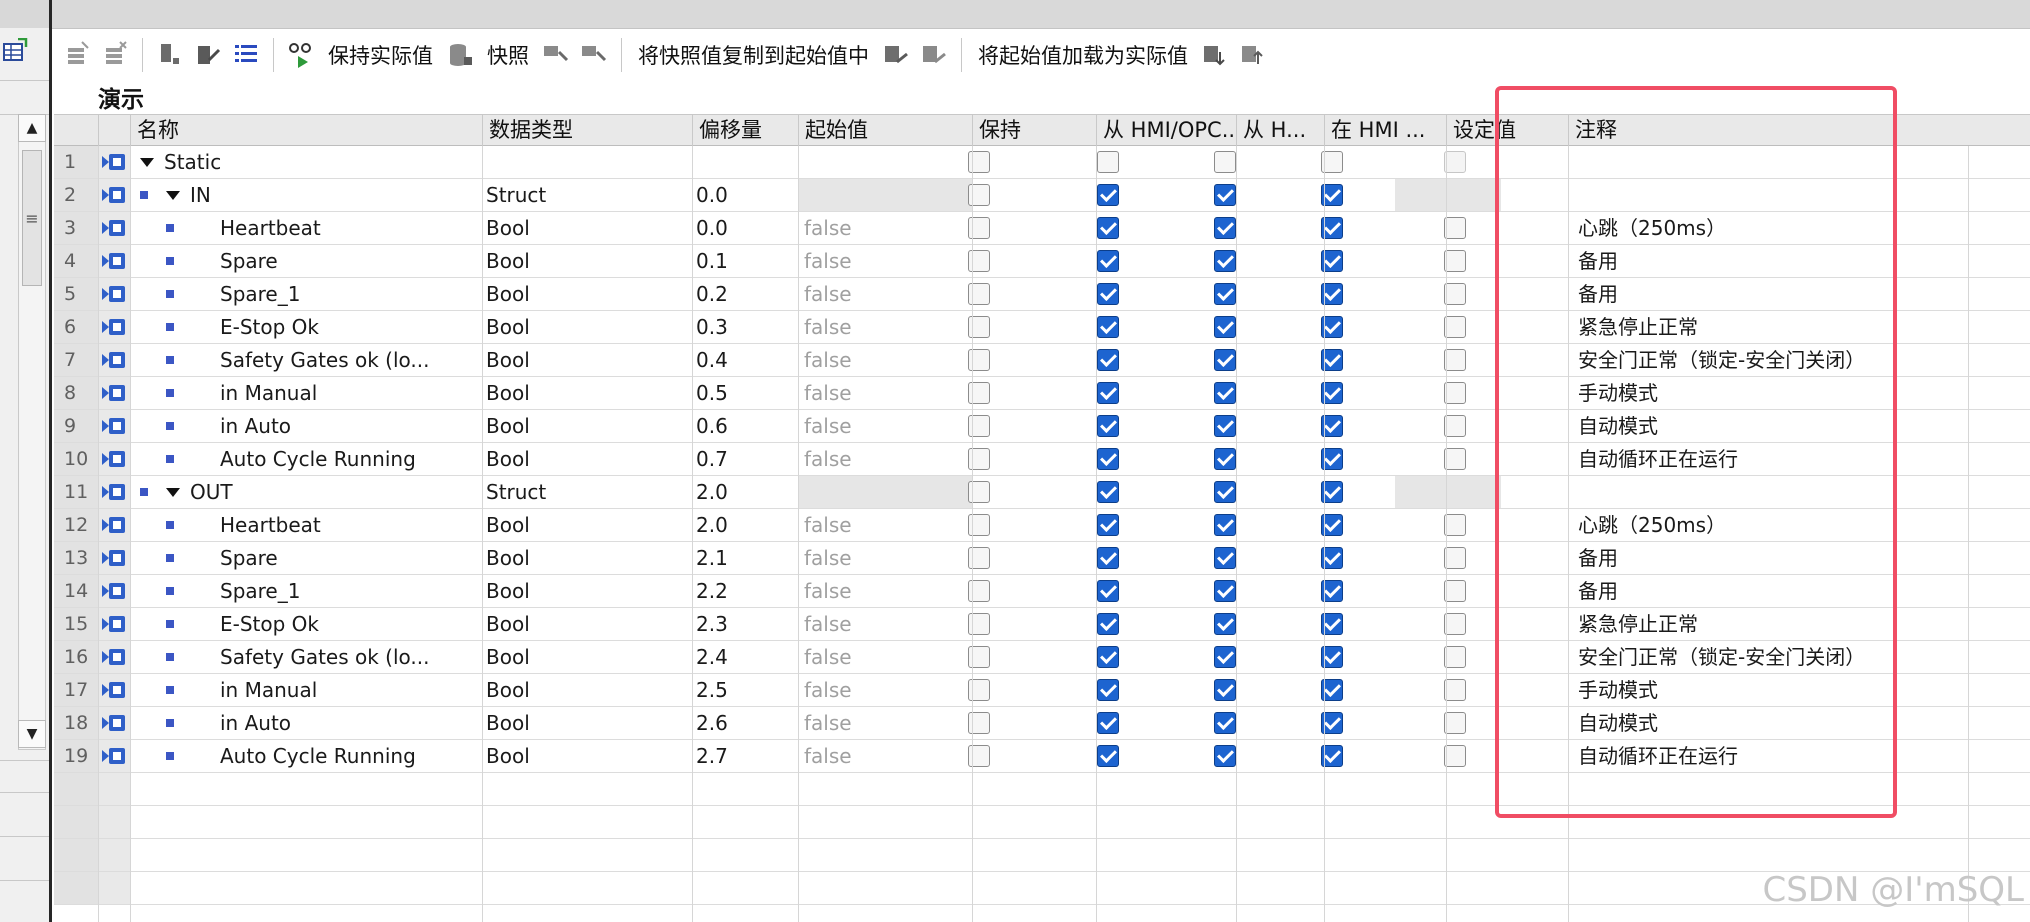 The width and height of the screenshot is (2030, 922). Describe the element at coordinates (170, 55) in the screenshot. I see `expand-all-icon` at that location.